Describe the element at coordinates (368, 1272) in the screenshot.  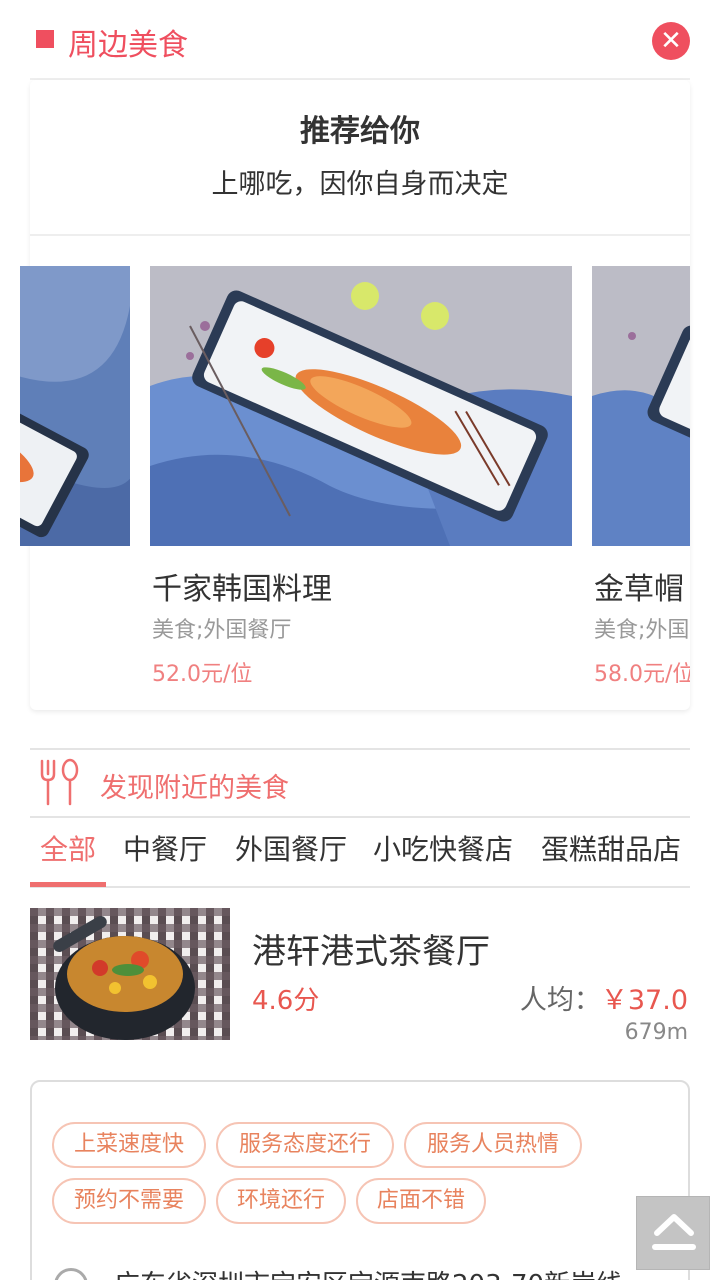
I see `restaurant-address: 广东省深圳市宝安区宝源南路203-70新岸线` at that location.